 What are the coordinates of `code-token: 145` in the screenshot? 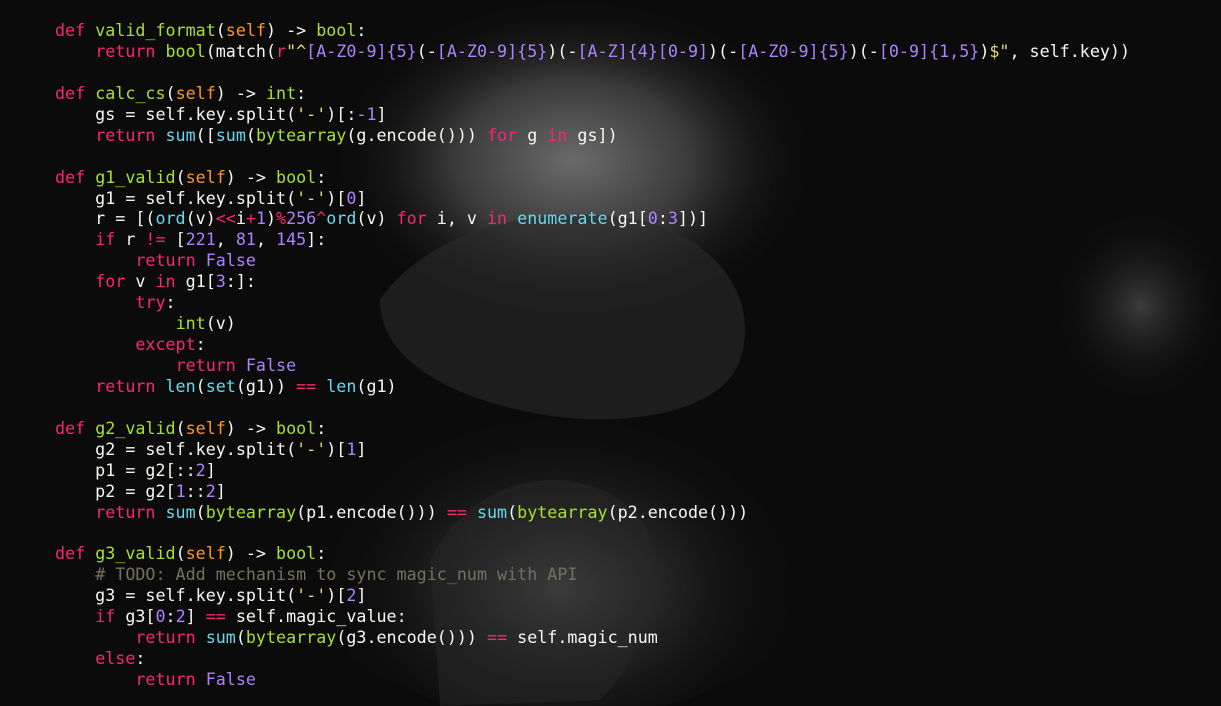 It's located at (291, 239).